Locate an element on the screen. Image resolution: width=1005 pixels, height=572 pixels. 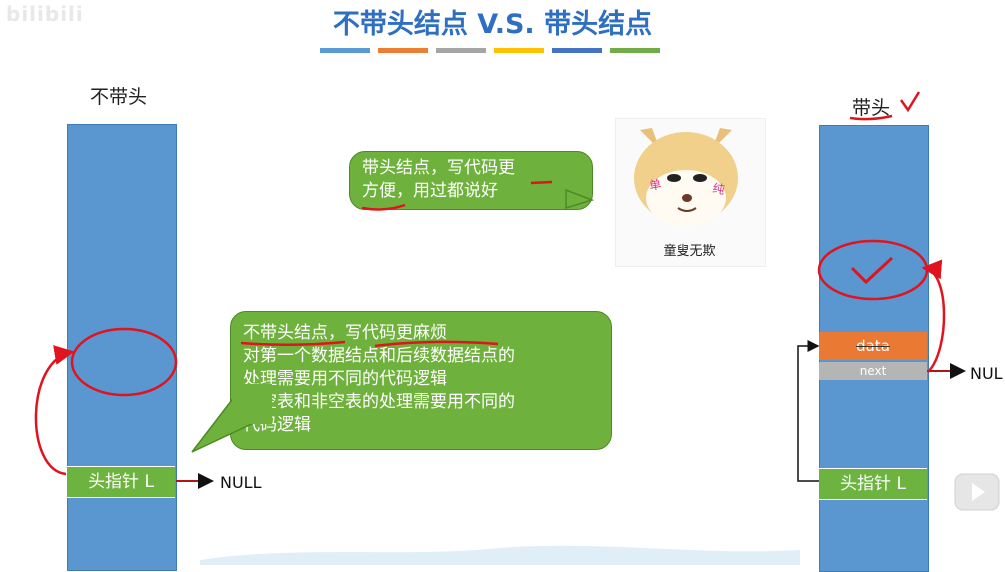
video-play-button is located at coordinates (977, 491).